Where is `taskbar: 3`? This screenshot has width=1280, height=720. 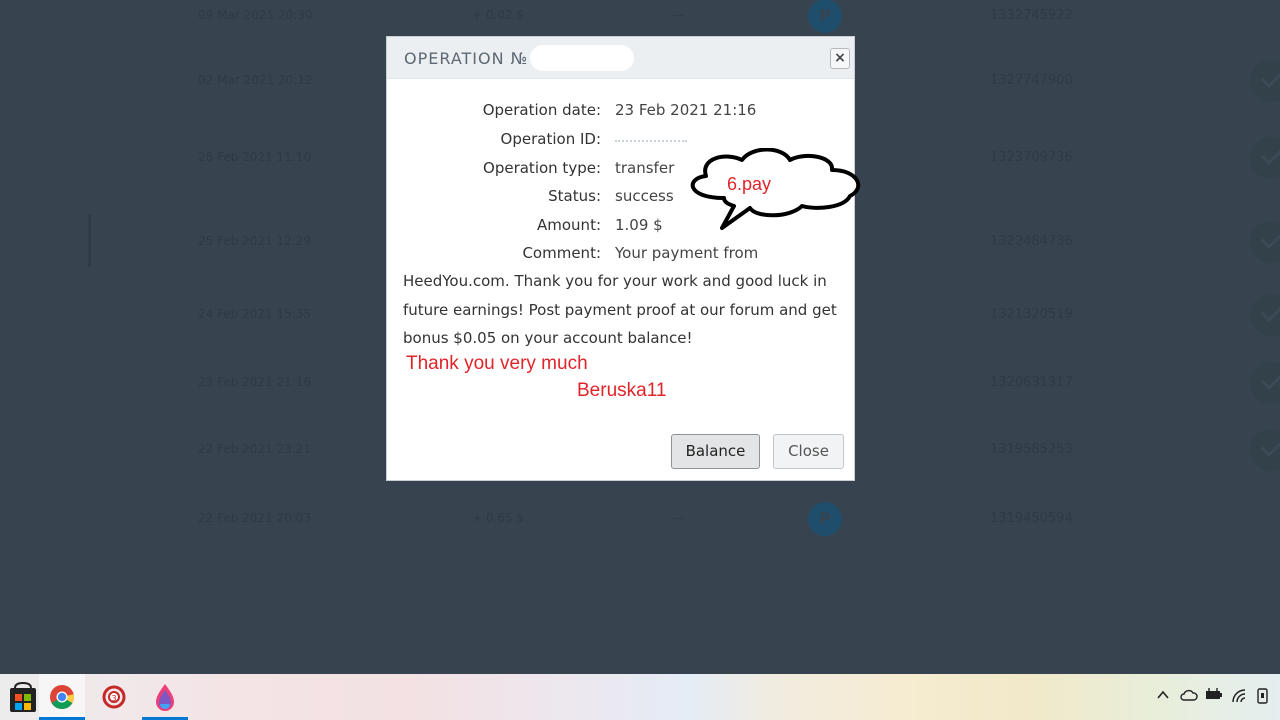
taskbar: 3 is located at coordinates (640, 697).